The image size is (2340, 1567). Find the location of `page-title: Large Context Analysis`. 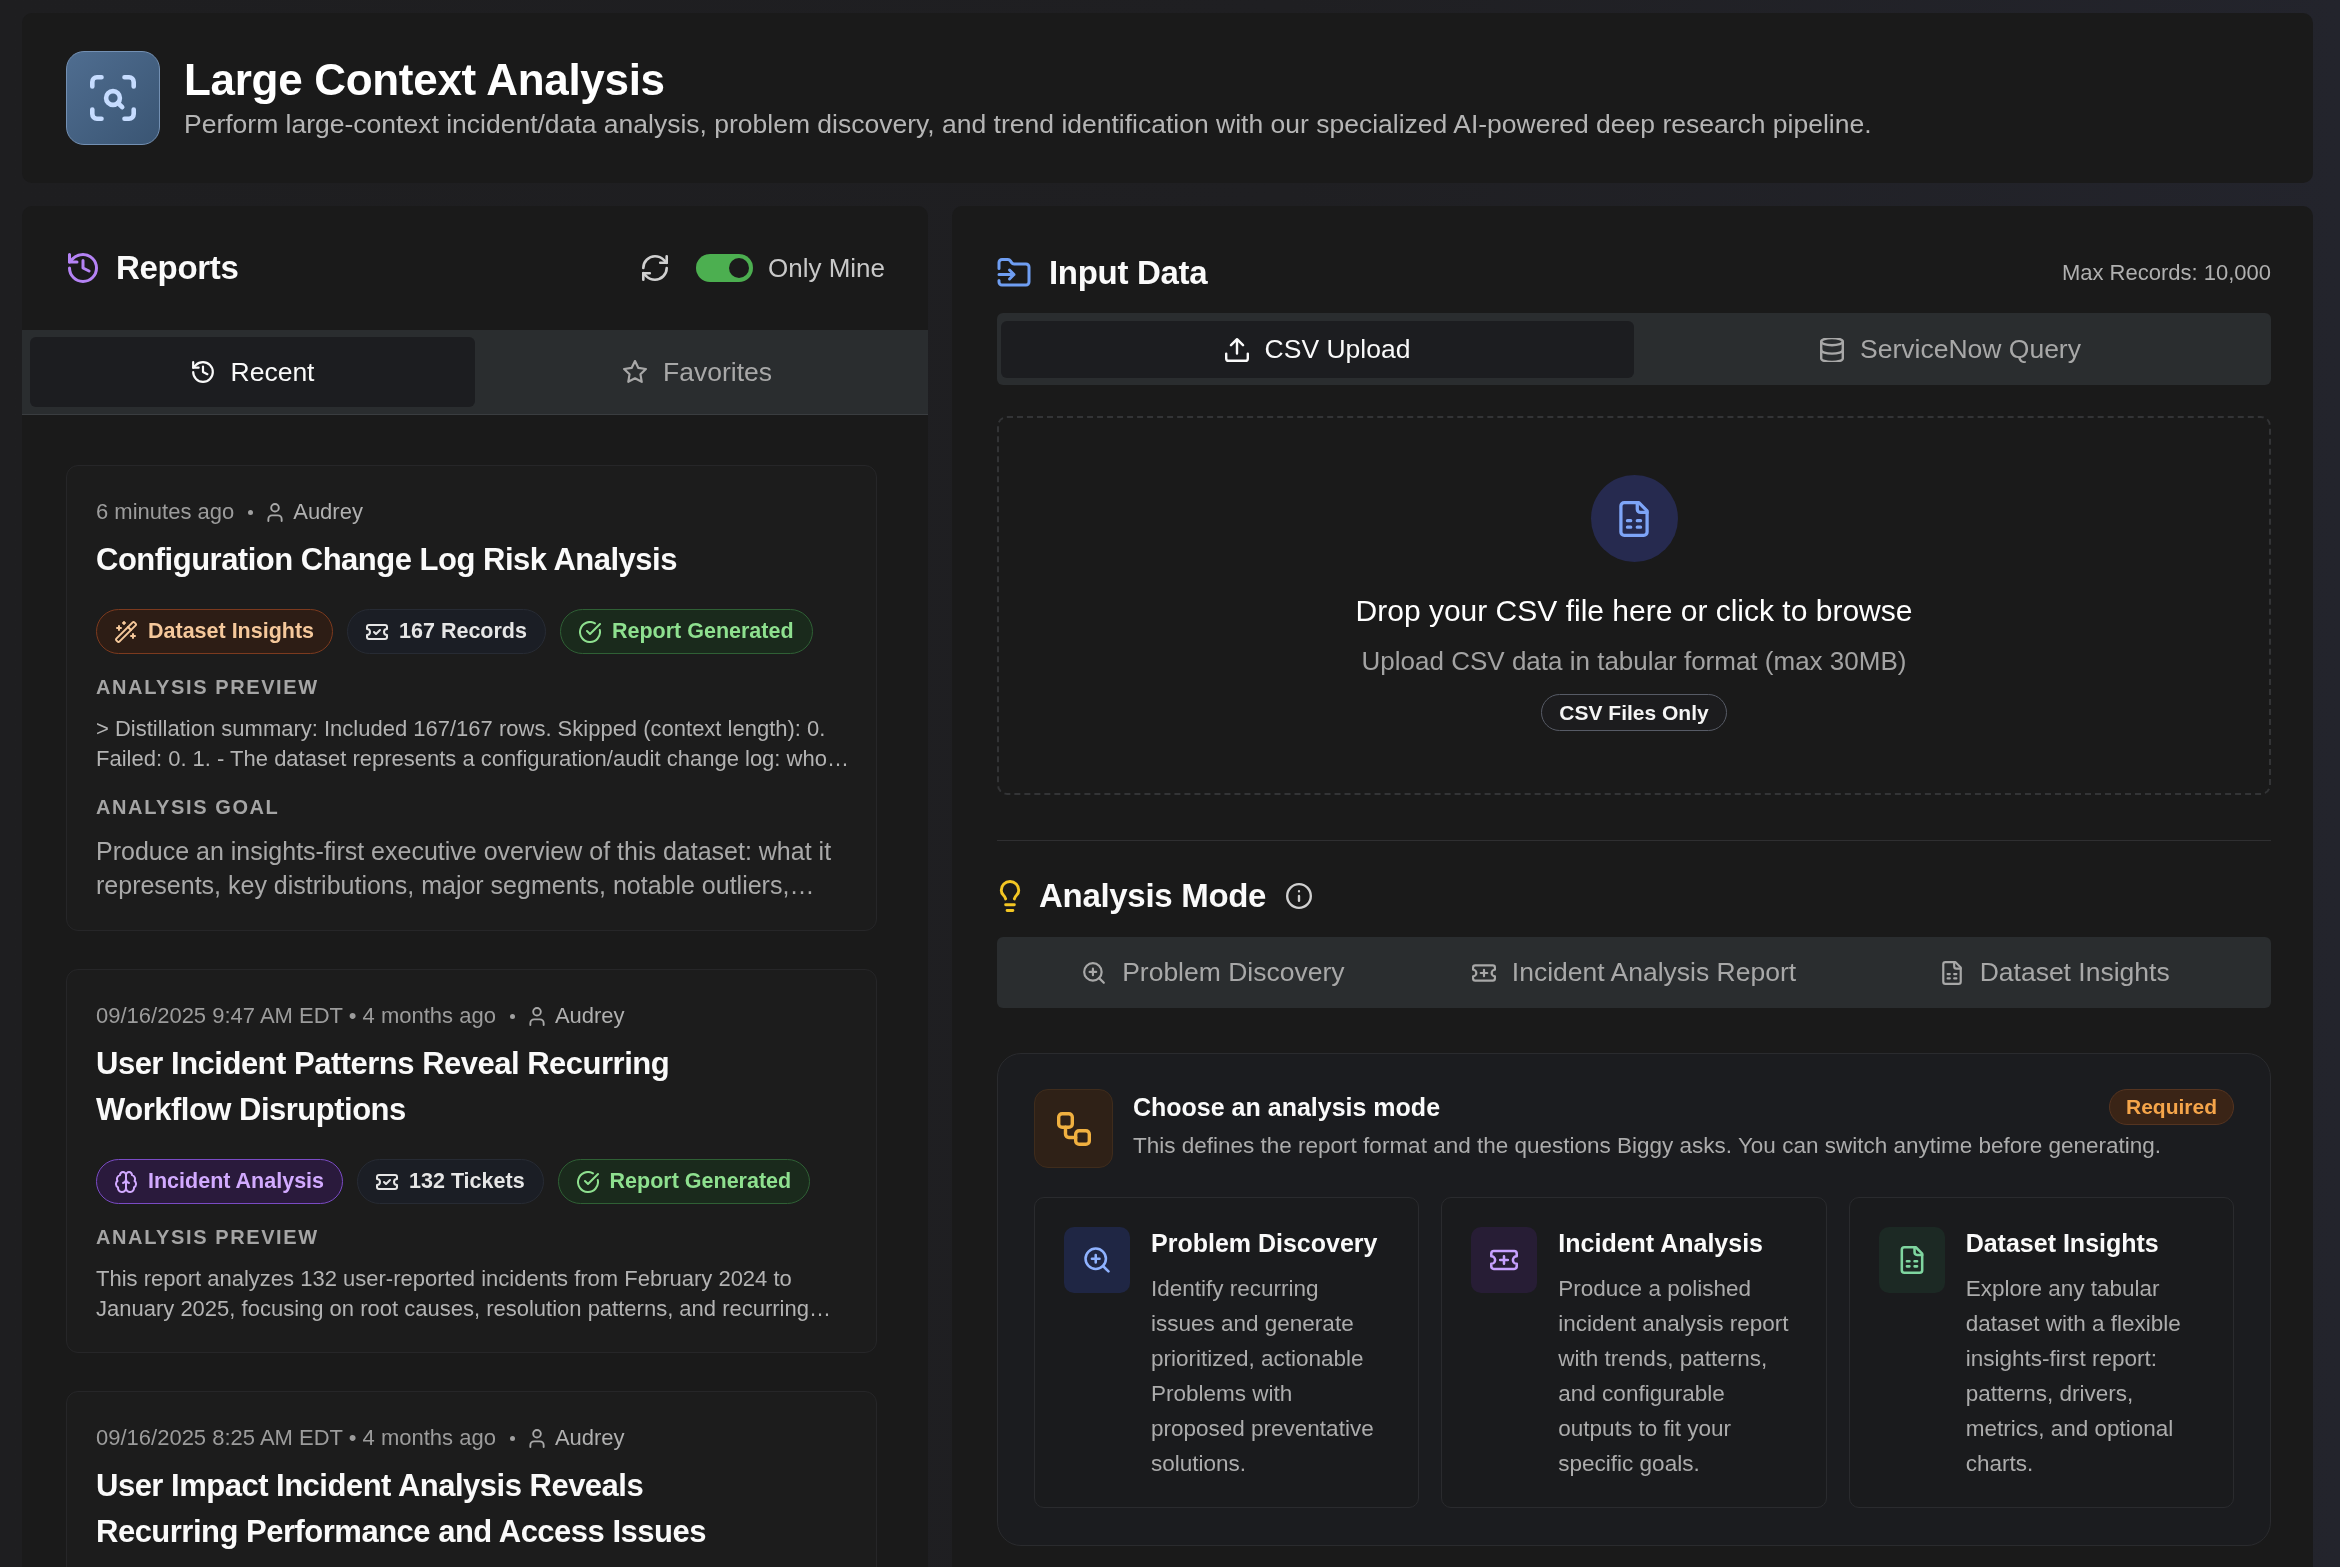

page-title: Large Context Analysis is located at coordinates (425, 80).